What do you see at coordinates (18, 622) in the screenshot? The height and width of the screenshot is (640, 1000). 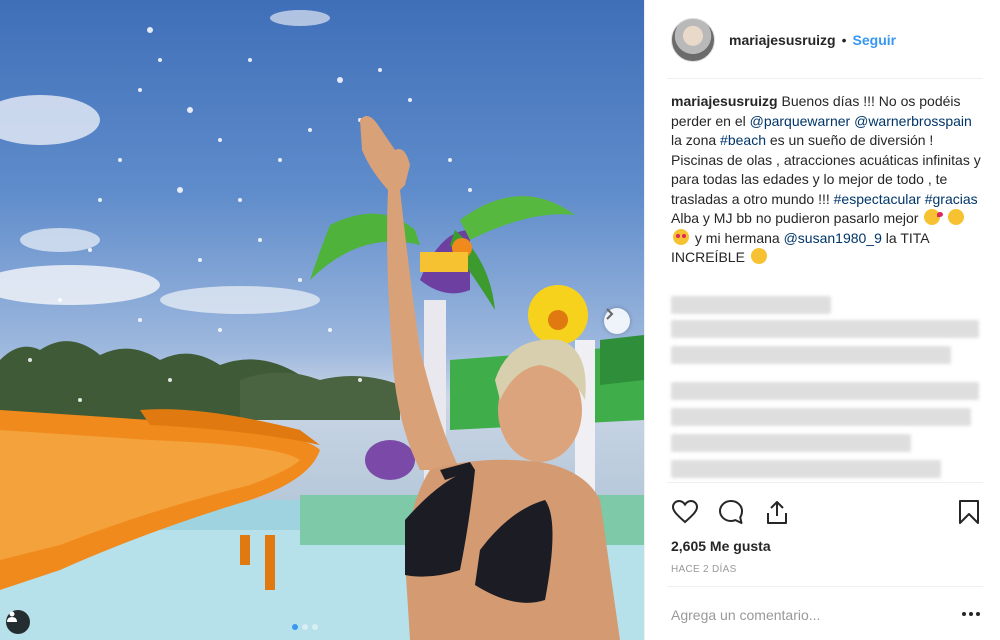 I see `tagged-users-button` at bounding box center [18, 622].